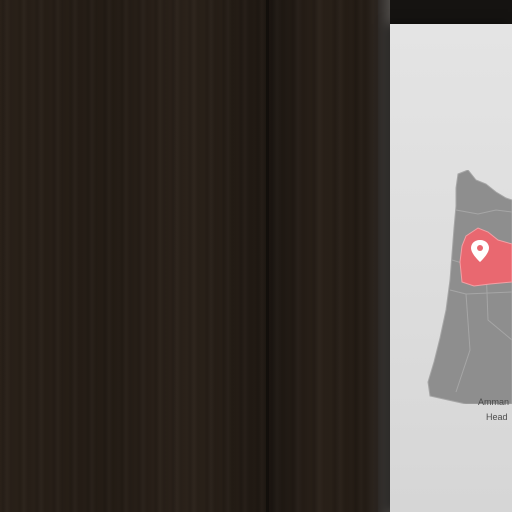 The width and height of the screenshot is (512, 512). I want to click on wood-seam, so click(267, 256).